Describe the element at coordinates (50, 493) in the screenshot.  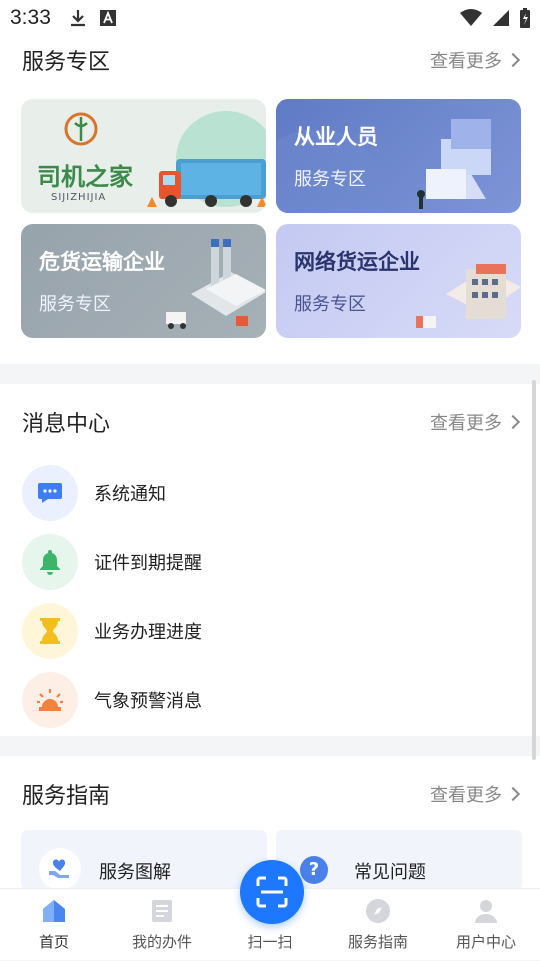
I see `chat-bubble-icon` at that location.